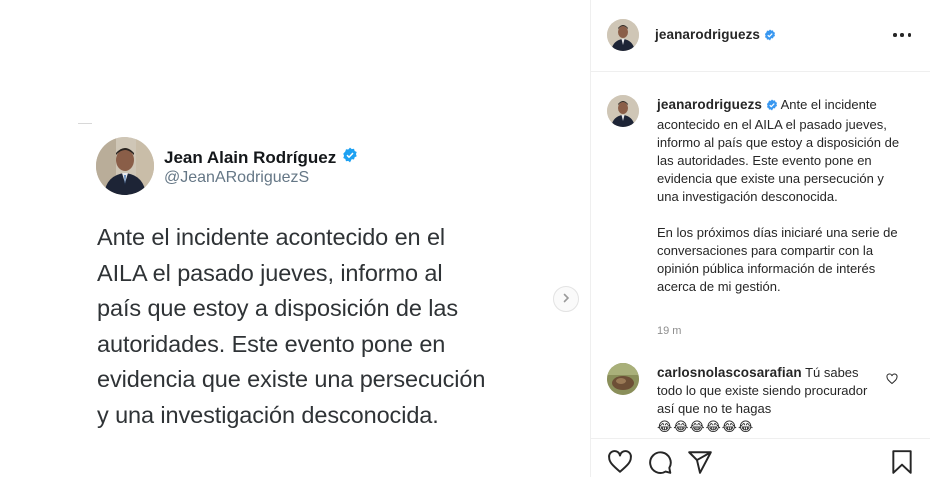 The image size is (930, 480). I want to click on more-options-icon, so click(902, 35).